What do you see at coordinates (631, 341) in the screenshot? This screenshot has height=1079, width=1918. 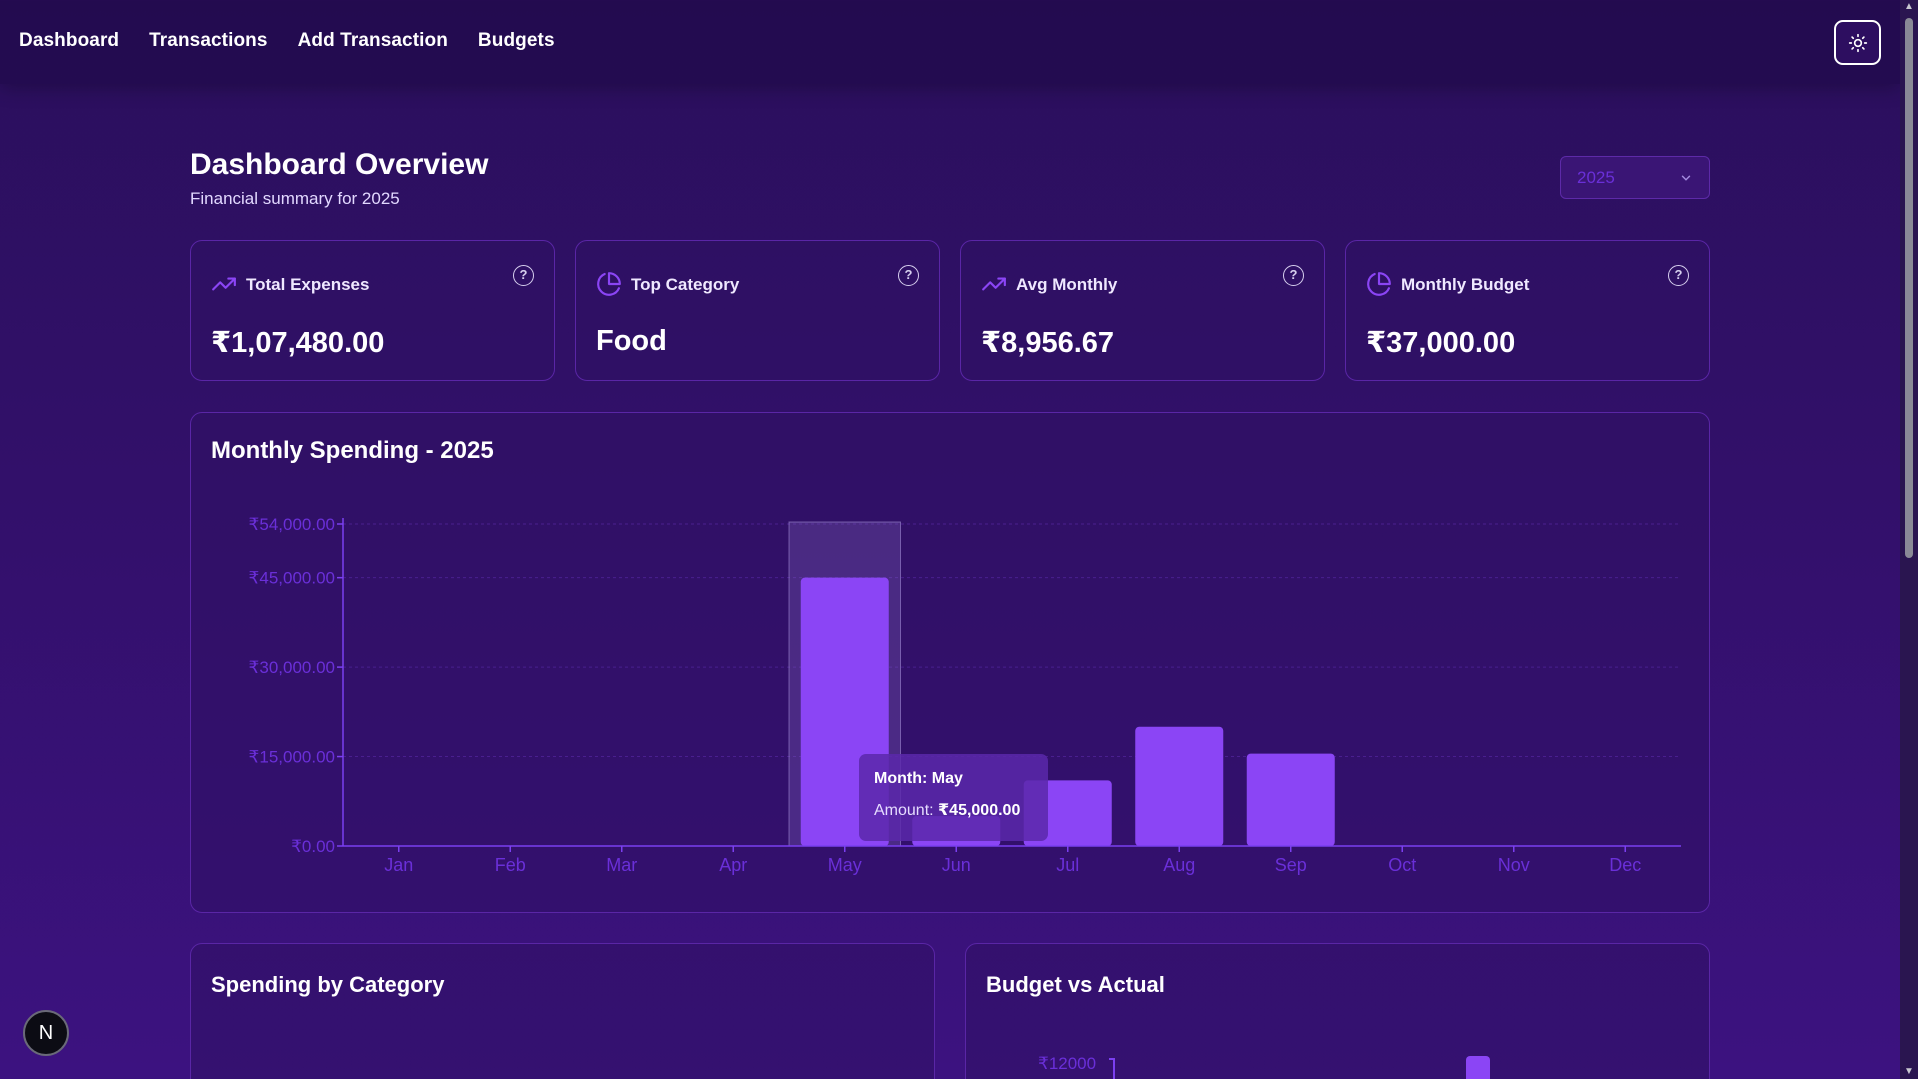 I see `stat-value: Food` at bounding box center [631, 341].